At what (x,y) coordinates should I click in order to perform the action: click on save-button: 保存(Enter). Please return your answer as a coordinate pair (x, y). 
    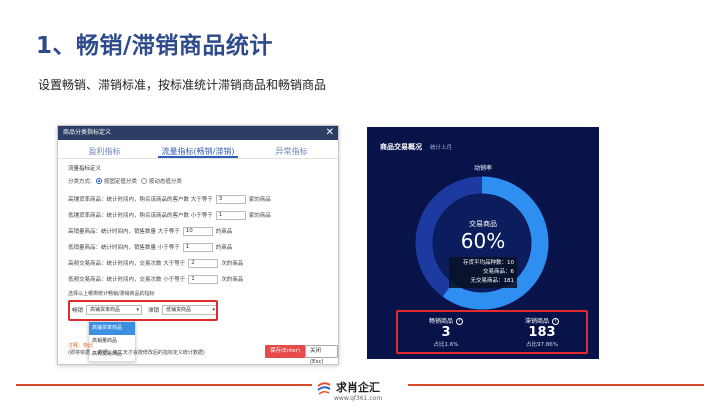
    Looking at the image, I should click on (285, 351).